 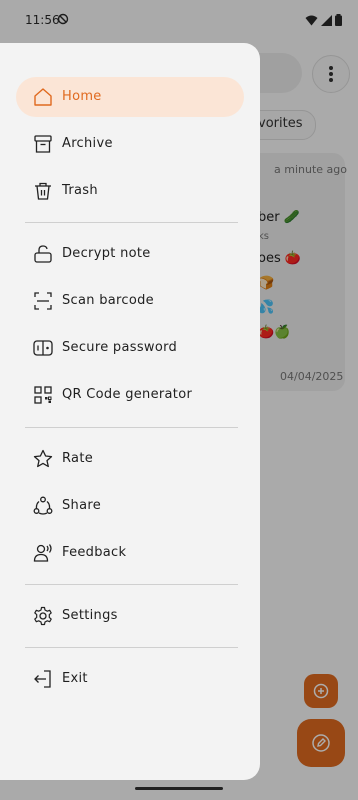 What do you see at coordinates (120, 347) in the screenshot?
I see `drawer-item-label: Secure password` at bounding box center [120, 347].